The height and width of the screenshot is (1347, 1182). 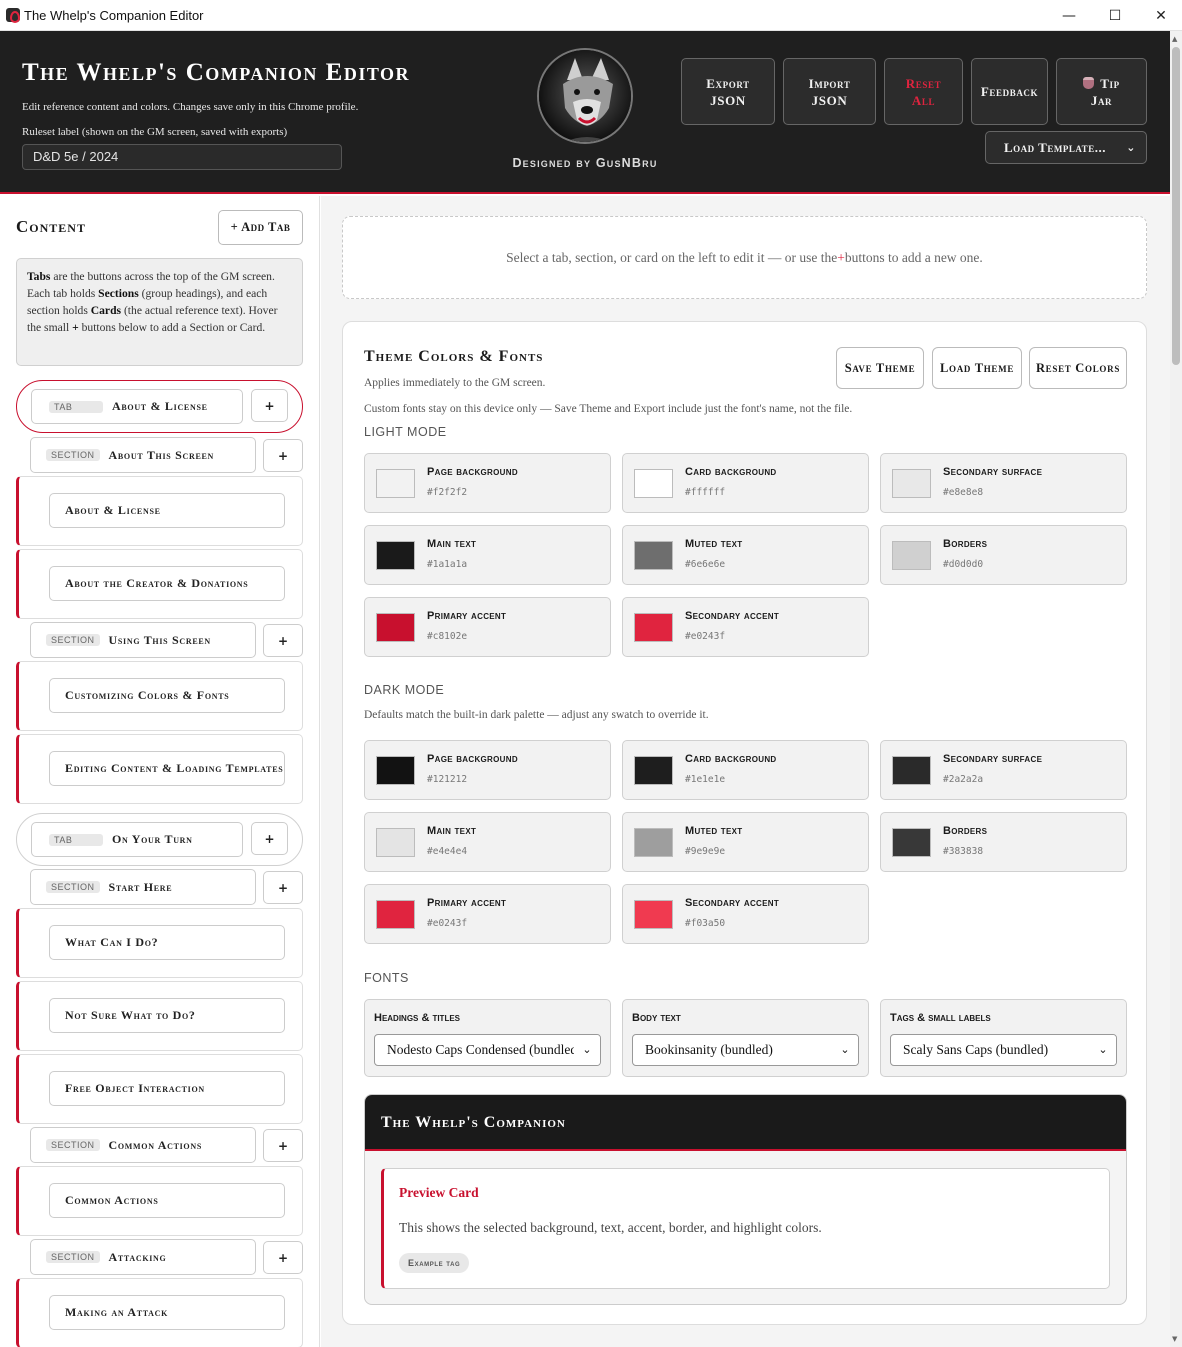 What do you see at coordinates (1101, 91) in the screenshot?
I see `tip-jar-button: Tip Jar` at bounding box center [1101, 91].